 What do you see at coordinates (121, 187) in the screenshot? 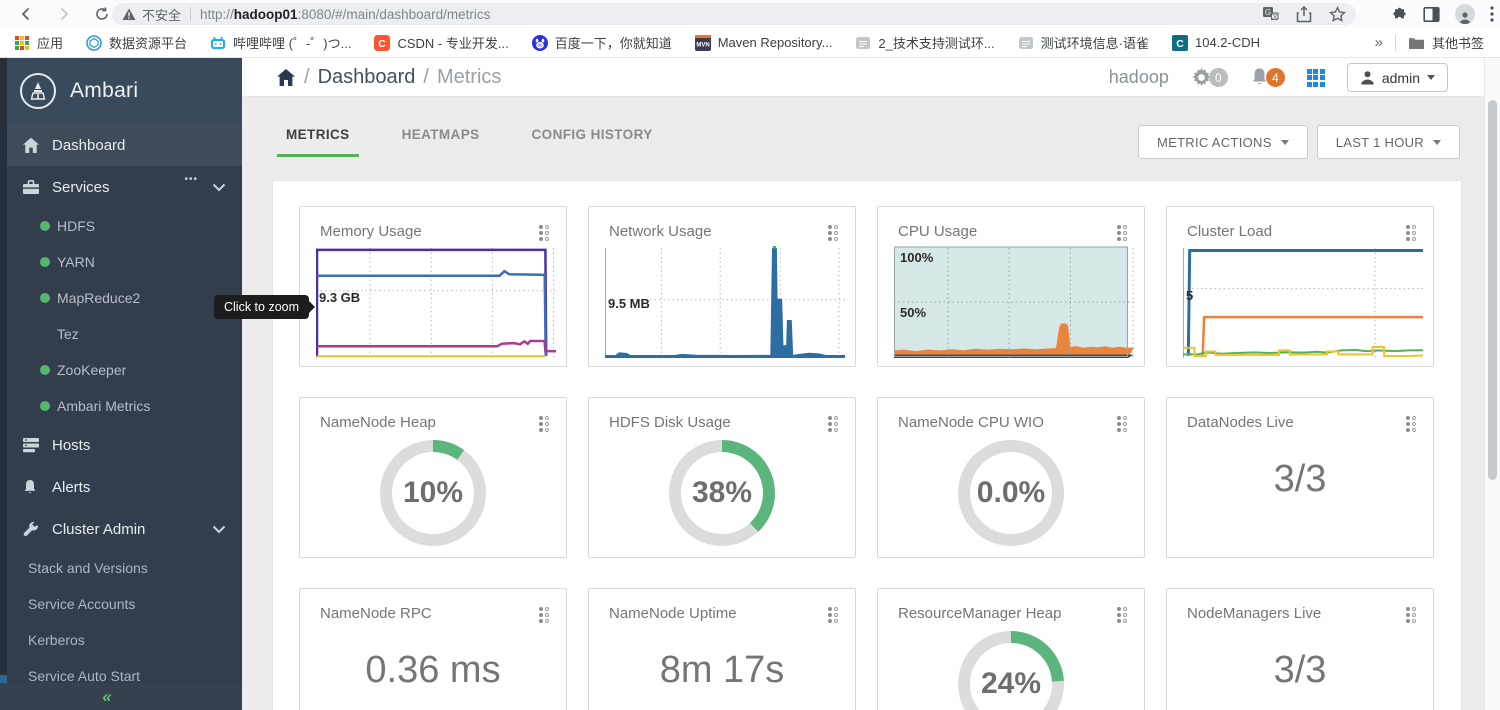
I see `sidebar-item-services: Services •••` at bounding box center [121, 187].